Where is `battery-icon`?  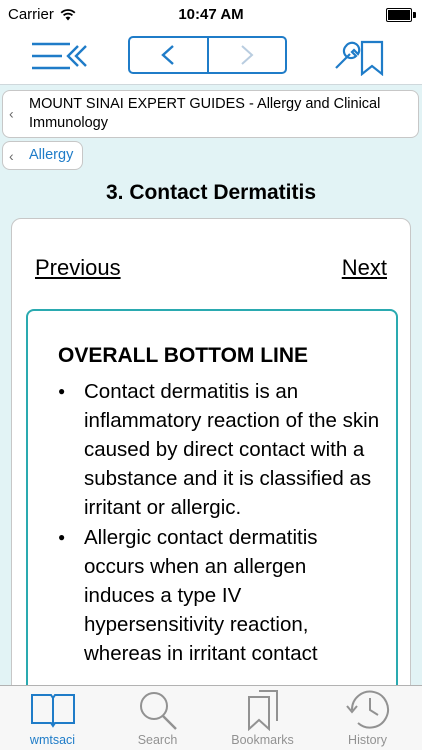
battery-icon is located at coordinates (401, 15).